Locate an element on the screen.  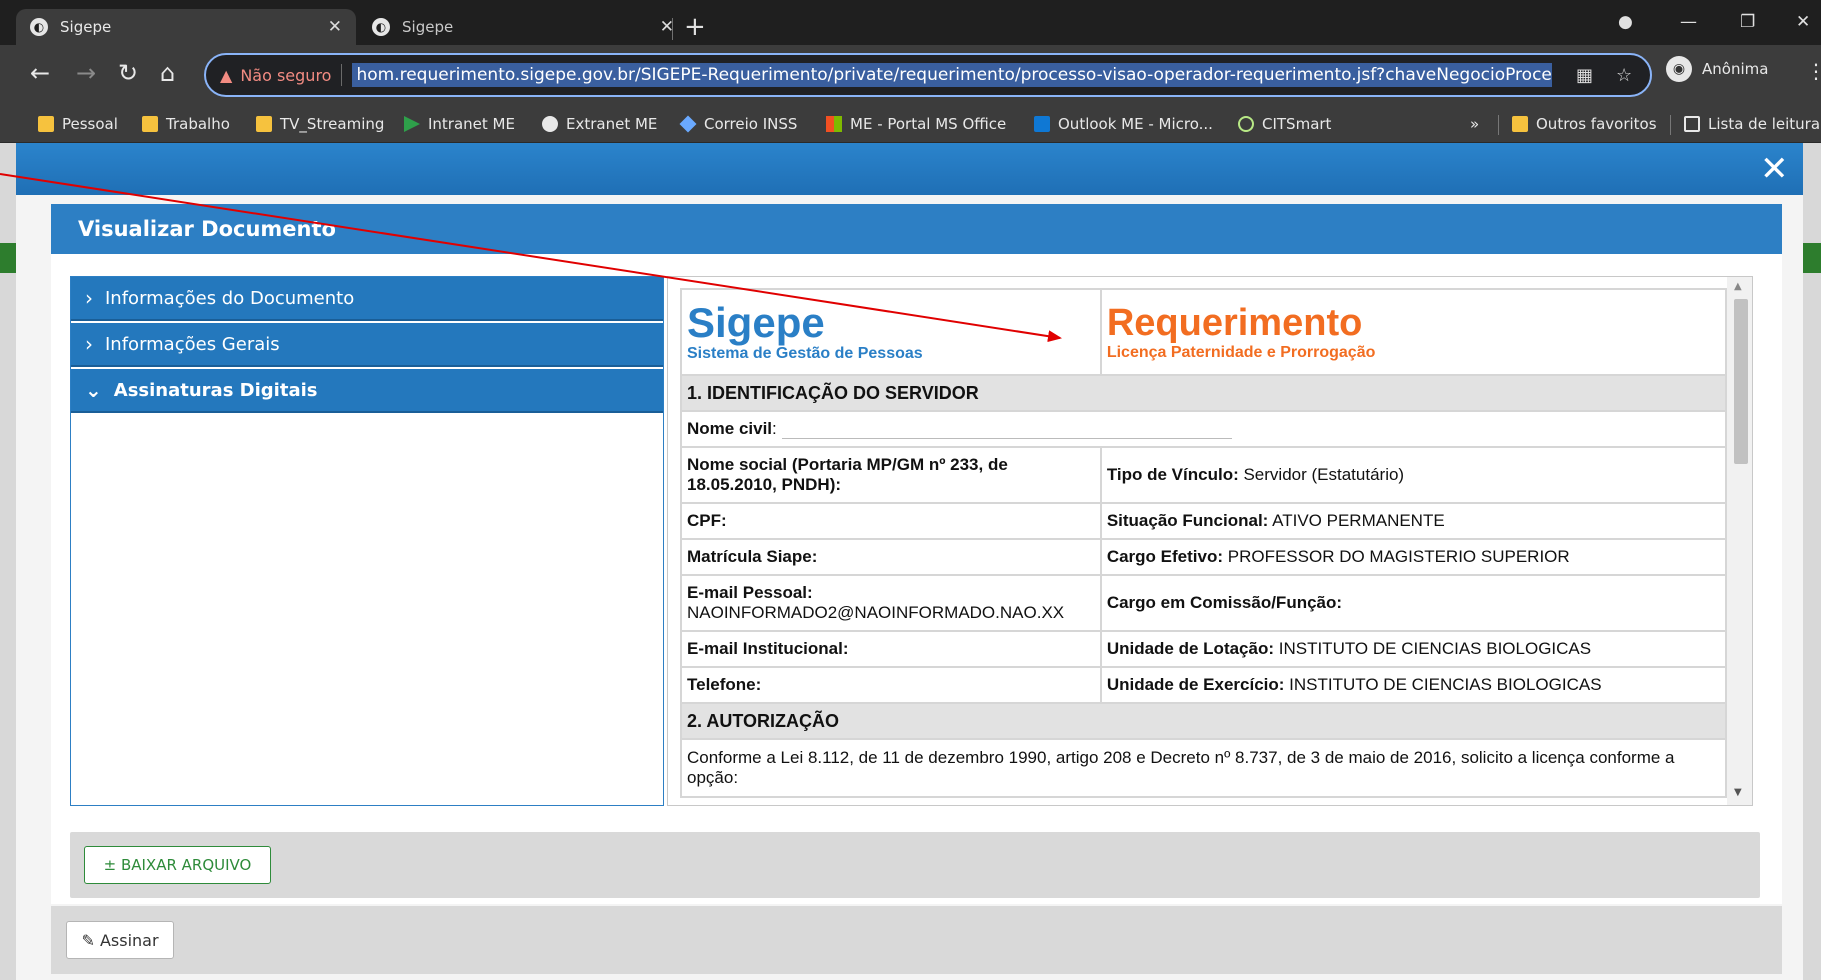
brand-cell: Sigepe Sistema de Gestão de Pessoas is located at coordinates (891, 332).